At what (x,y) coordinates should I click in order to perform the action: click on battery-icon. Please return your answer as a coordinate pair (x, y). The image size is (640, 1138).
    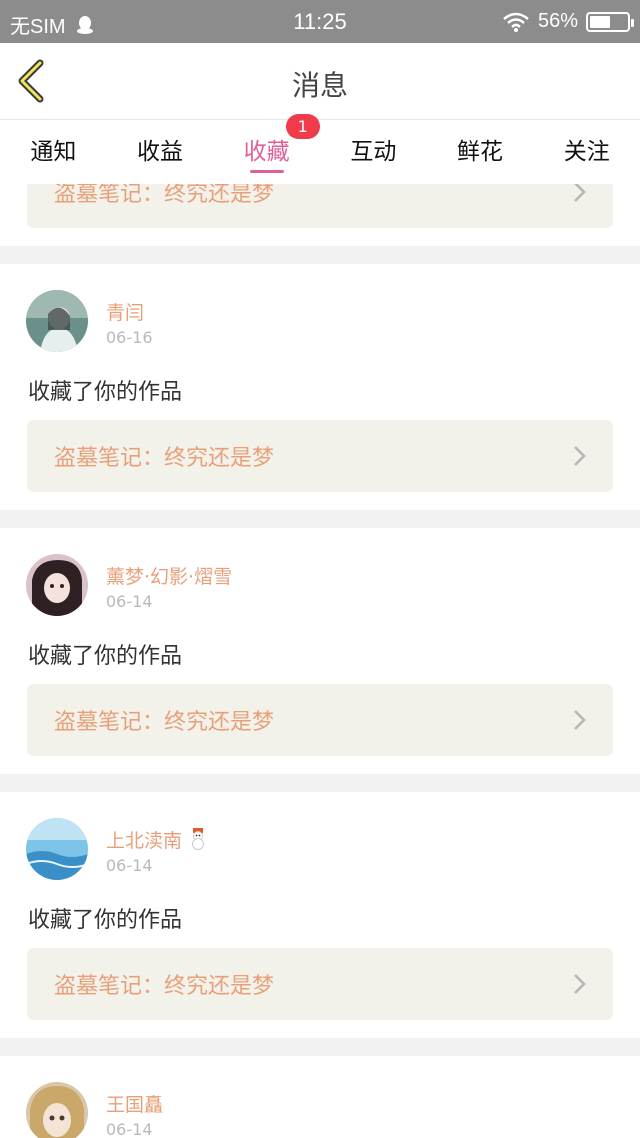
    Looking at the image, I should click on (610, 21).